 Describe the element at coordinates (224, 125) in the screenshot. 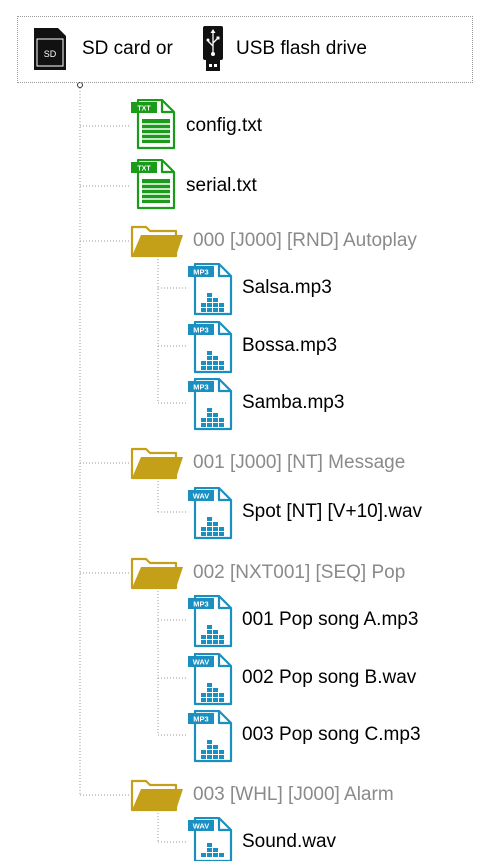

I see `file-label: config.txt` at that location.